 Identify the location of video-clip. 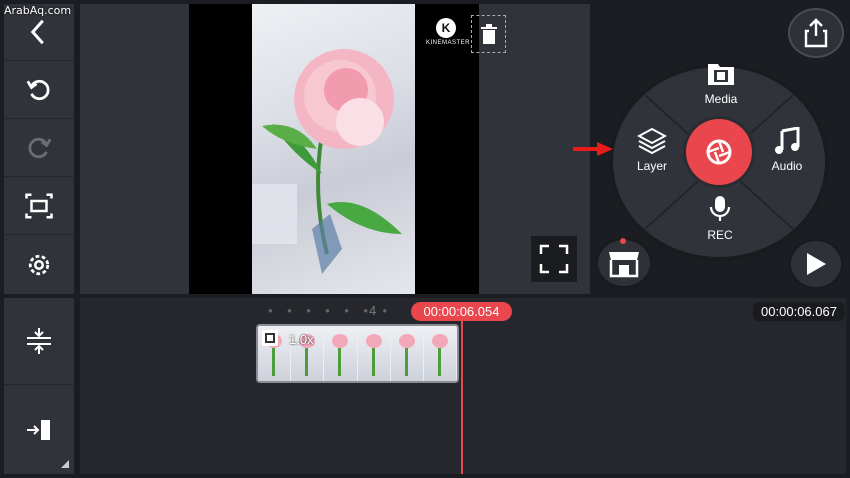
(357, 353).